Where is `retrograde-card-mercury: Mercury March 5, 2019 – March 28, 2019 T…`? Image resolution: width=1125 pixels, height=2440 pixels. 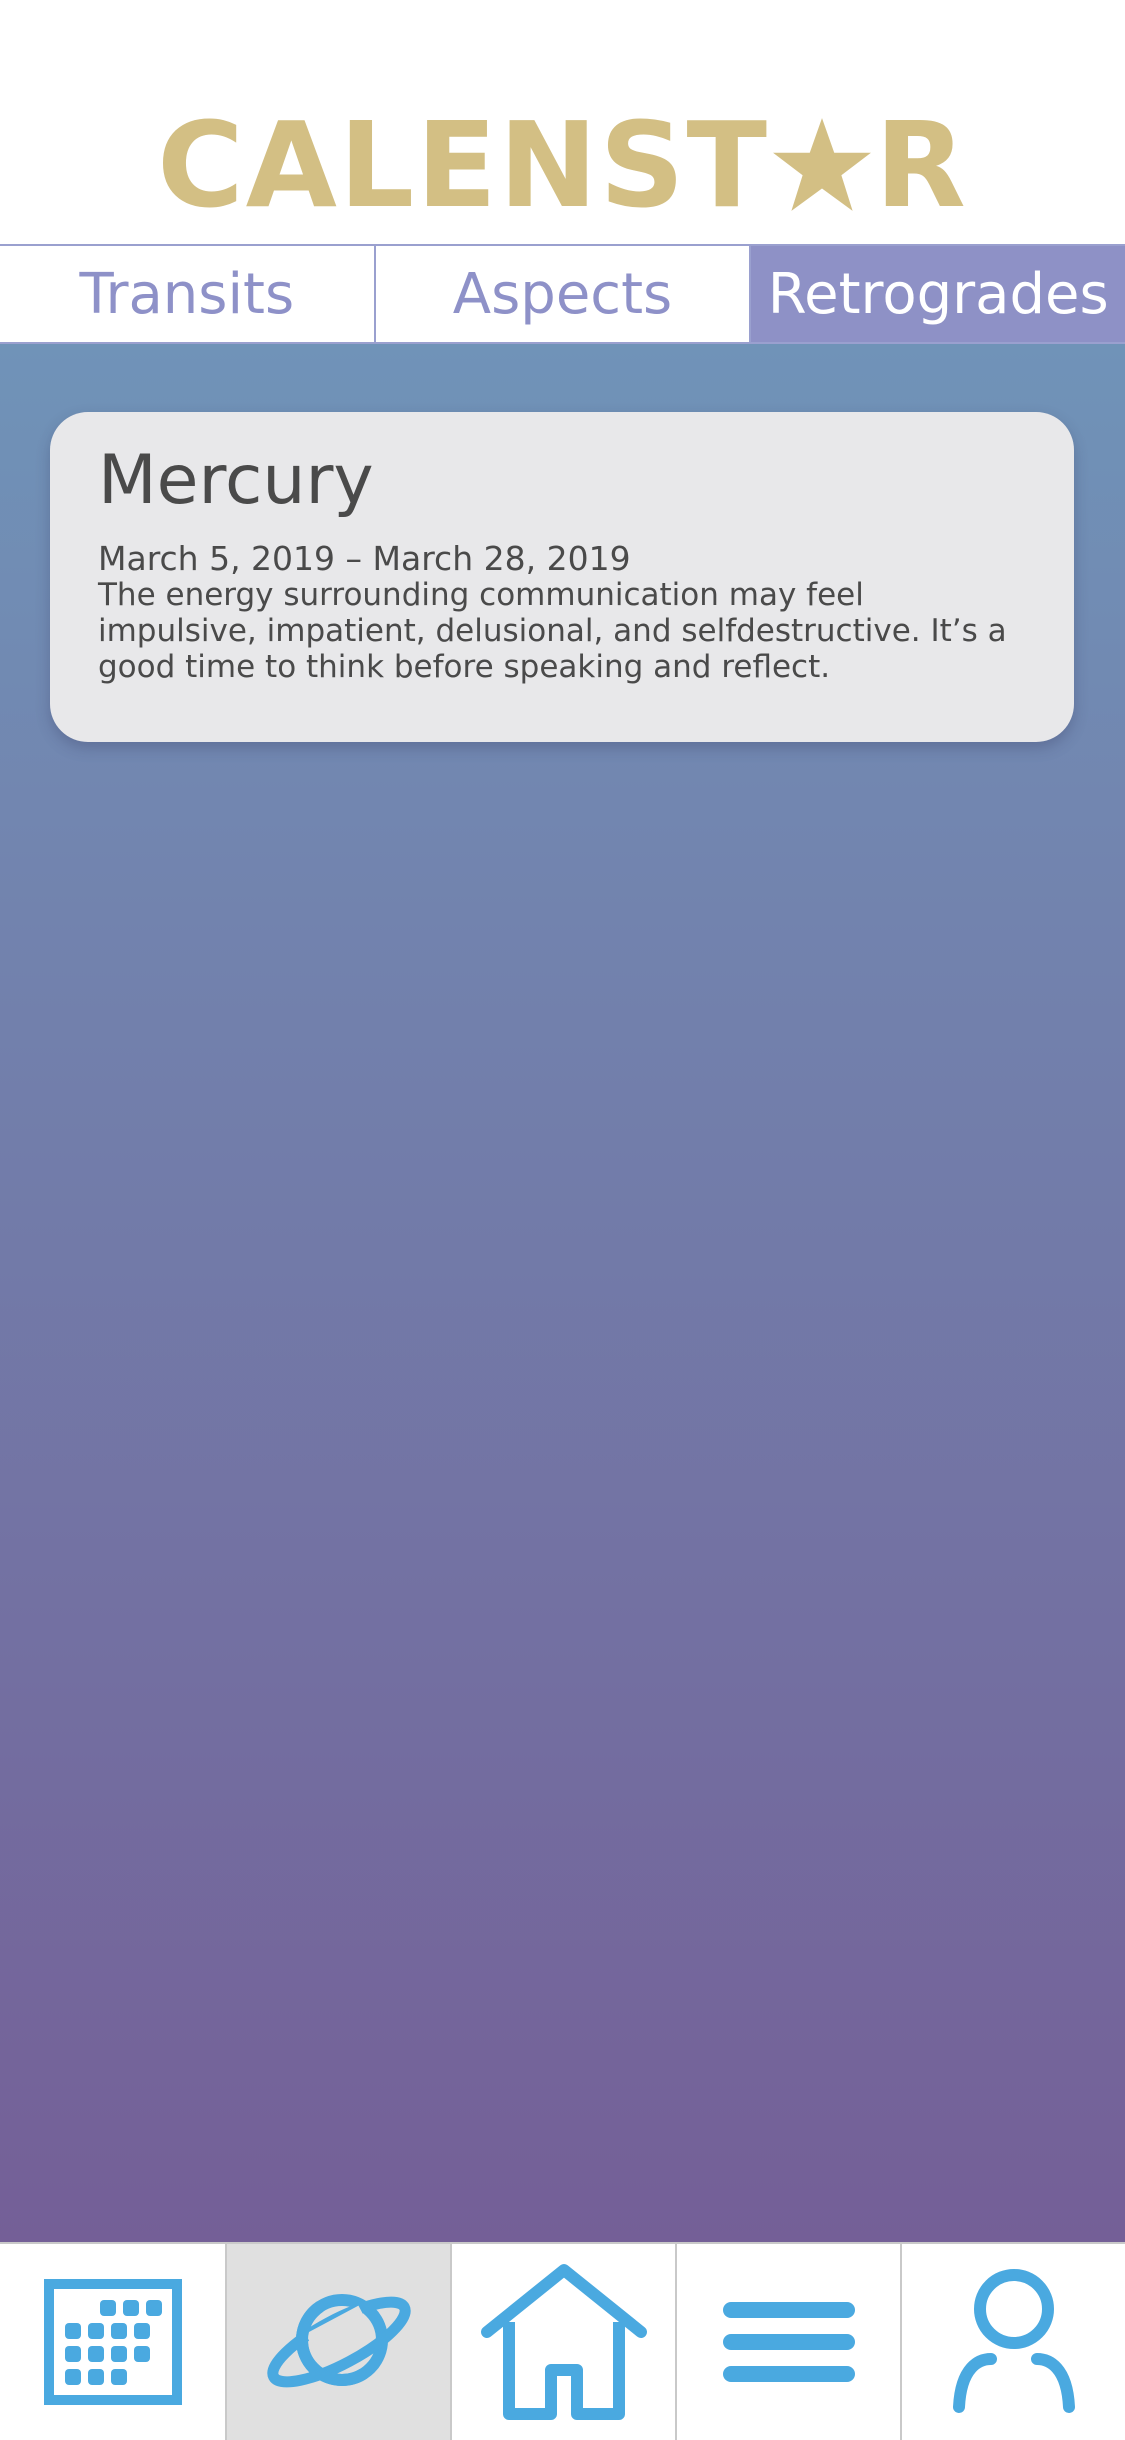 retrograde-card-mercury: Mercury March 5, 2019 – March 28, 2019 T… is located at coordinates (562, 577).